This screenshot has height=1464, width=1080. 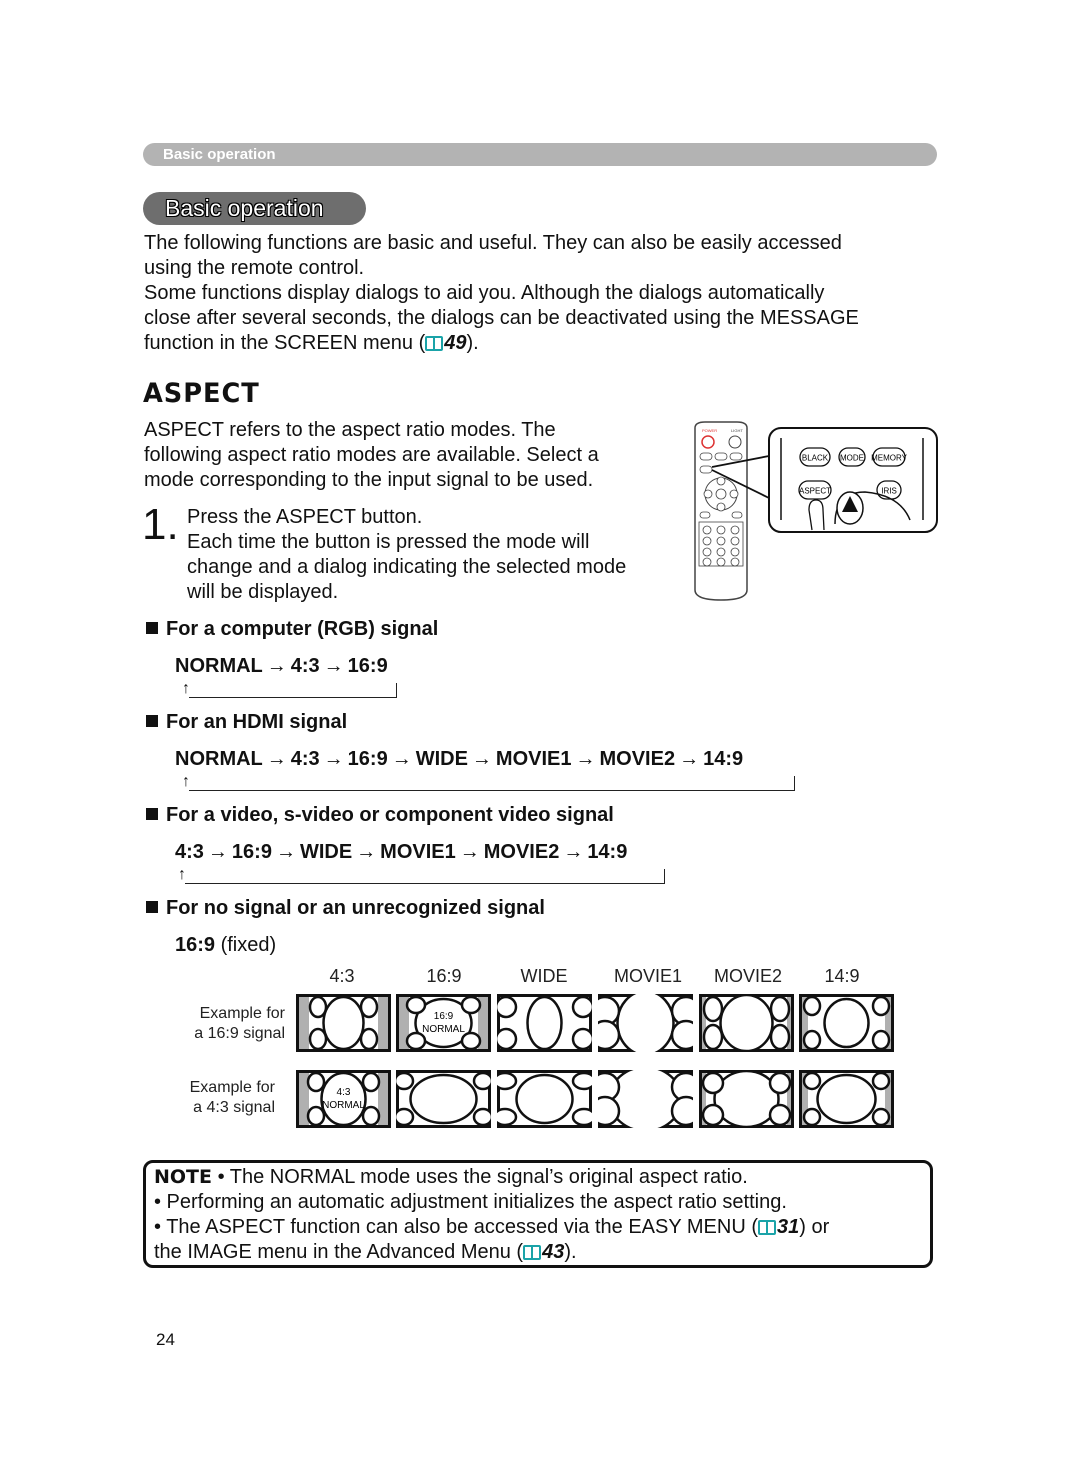 I want to click on page-reference-link: 31, so click(x=788, y=1227).